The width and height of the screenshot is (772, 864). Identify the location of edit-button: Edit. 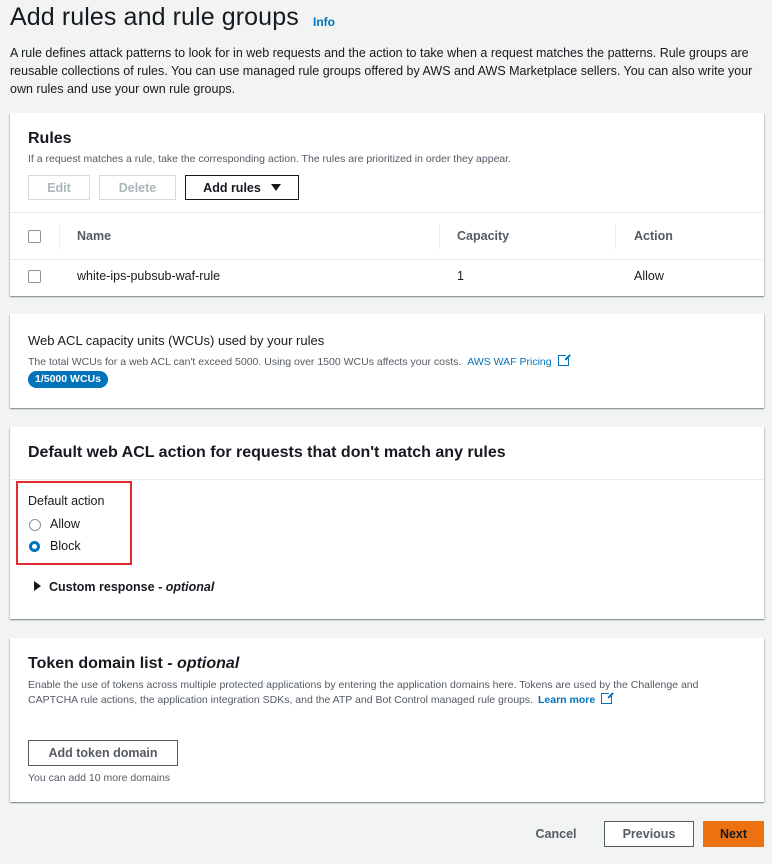
(59, 187).